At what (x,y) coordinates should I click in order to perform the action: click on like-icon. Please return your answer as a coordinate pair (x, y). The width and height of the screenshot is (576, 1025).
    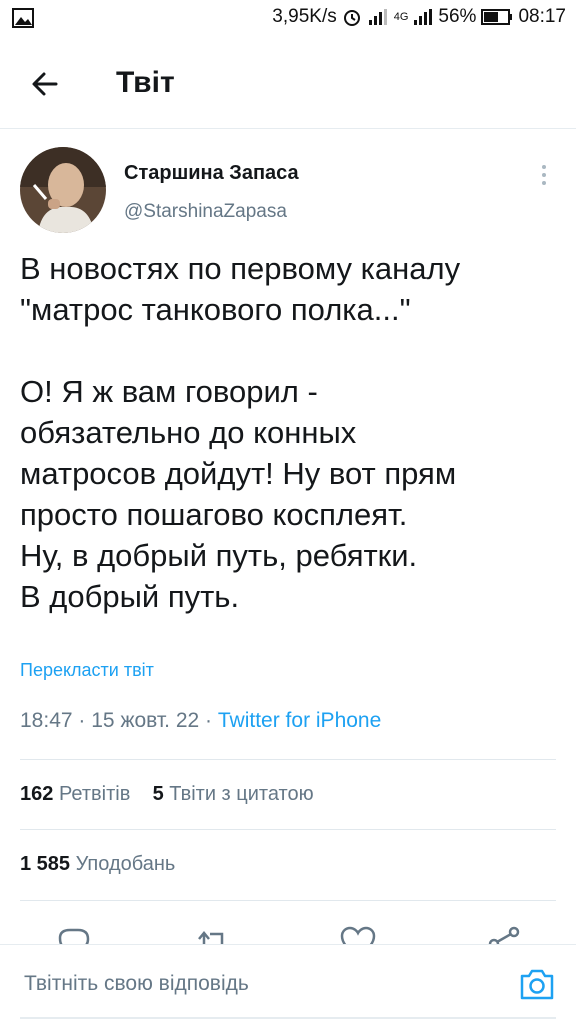
    Looking at the image, I should click on (358, 936).